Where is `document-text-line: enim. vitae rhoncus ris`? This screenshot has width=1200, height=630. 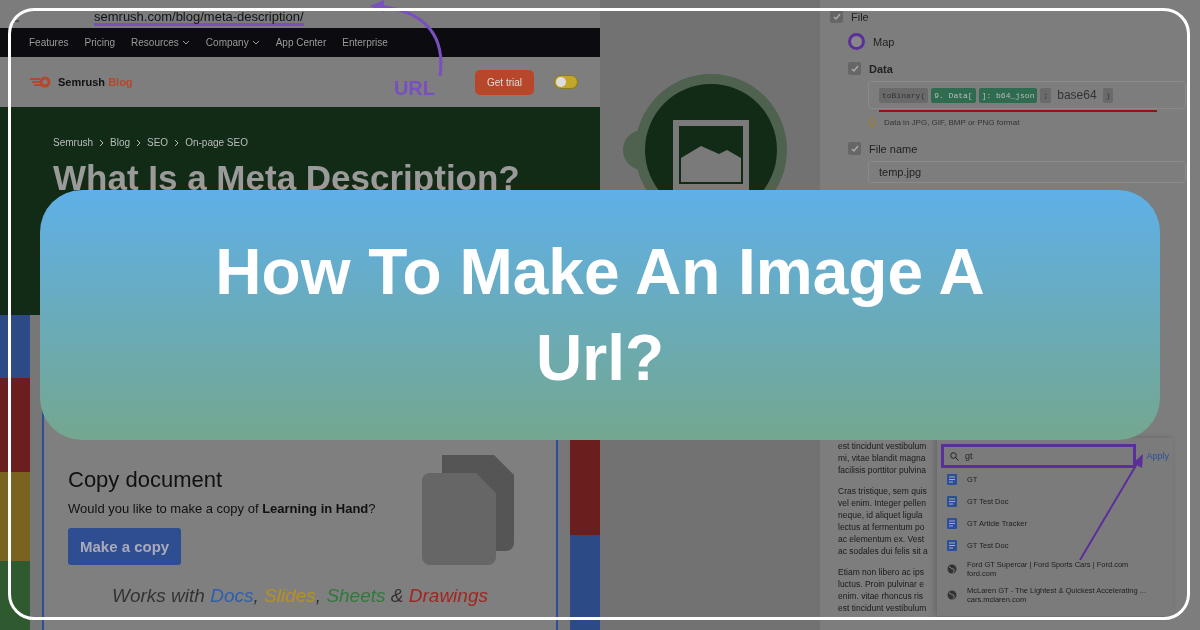
document-text-line: enim. vitae rhoncus ris is located at coordinates (881, 596).